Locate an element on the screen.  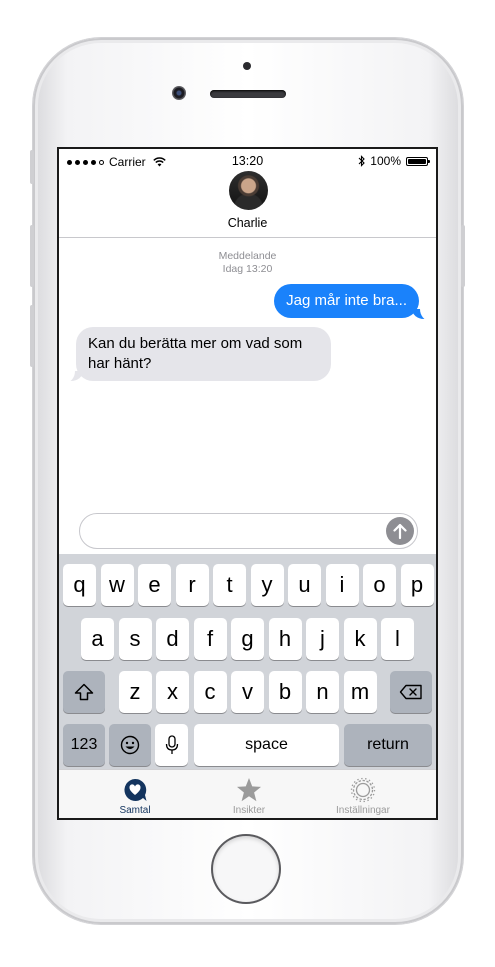
conversation-header: Charlie is located at coordinates (247, 204).